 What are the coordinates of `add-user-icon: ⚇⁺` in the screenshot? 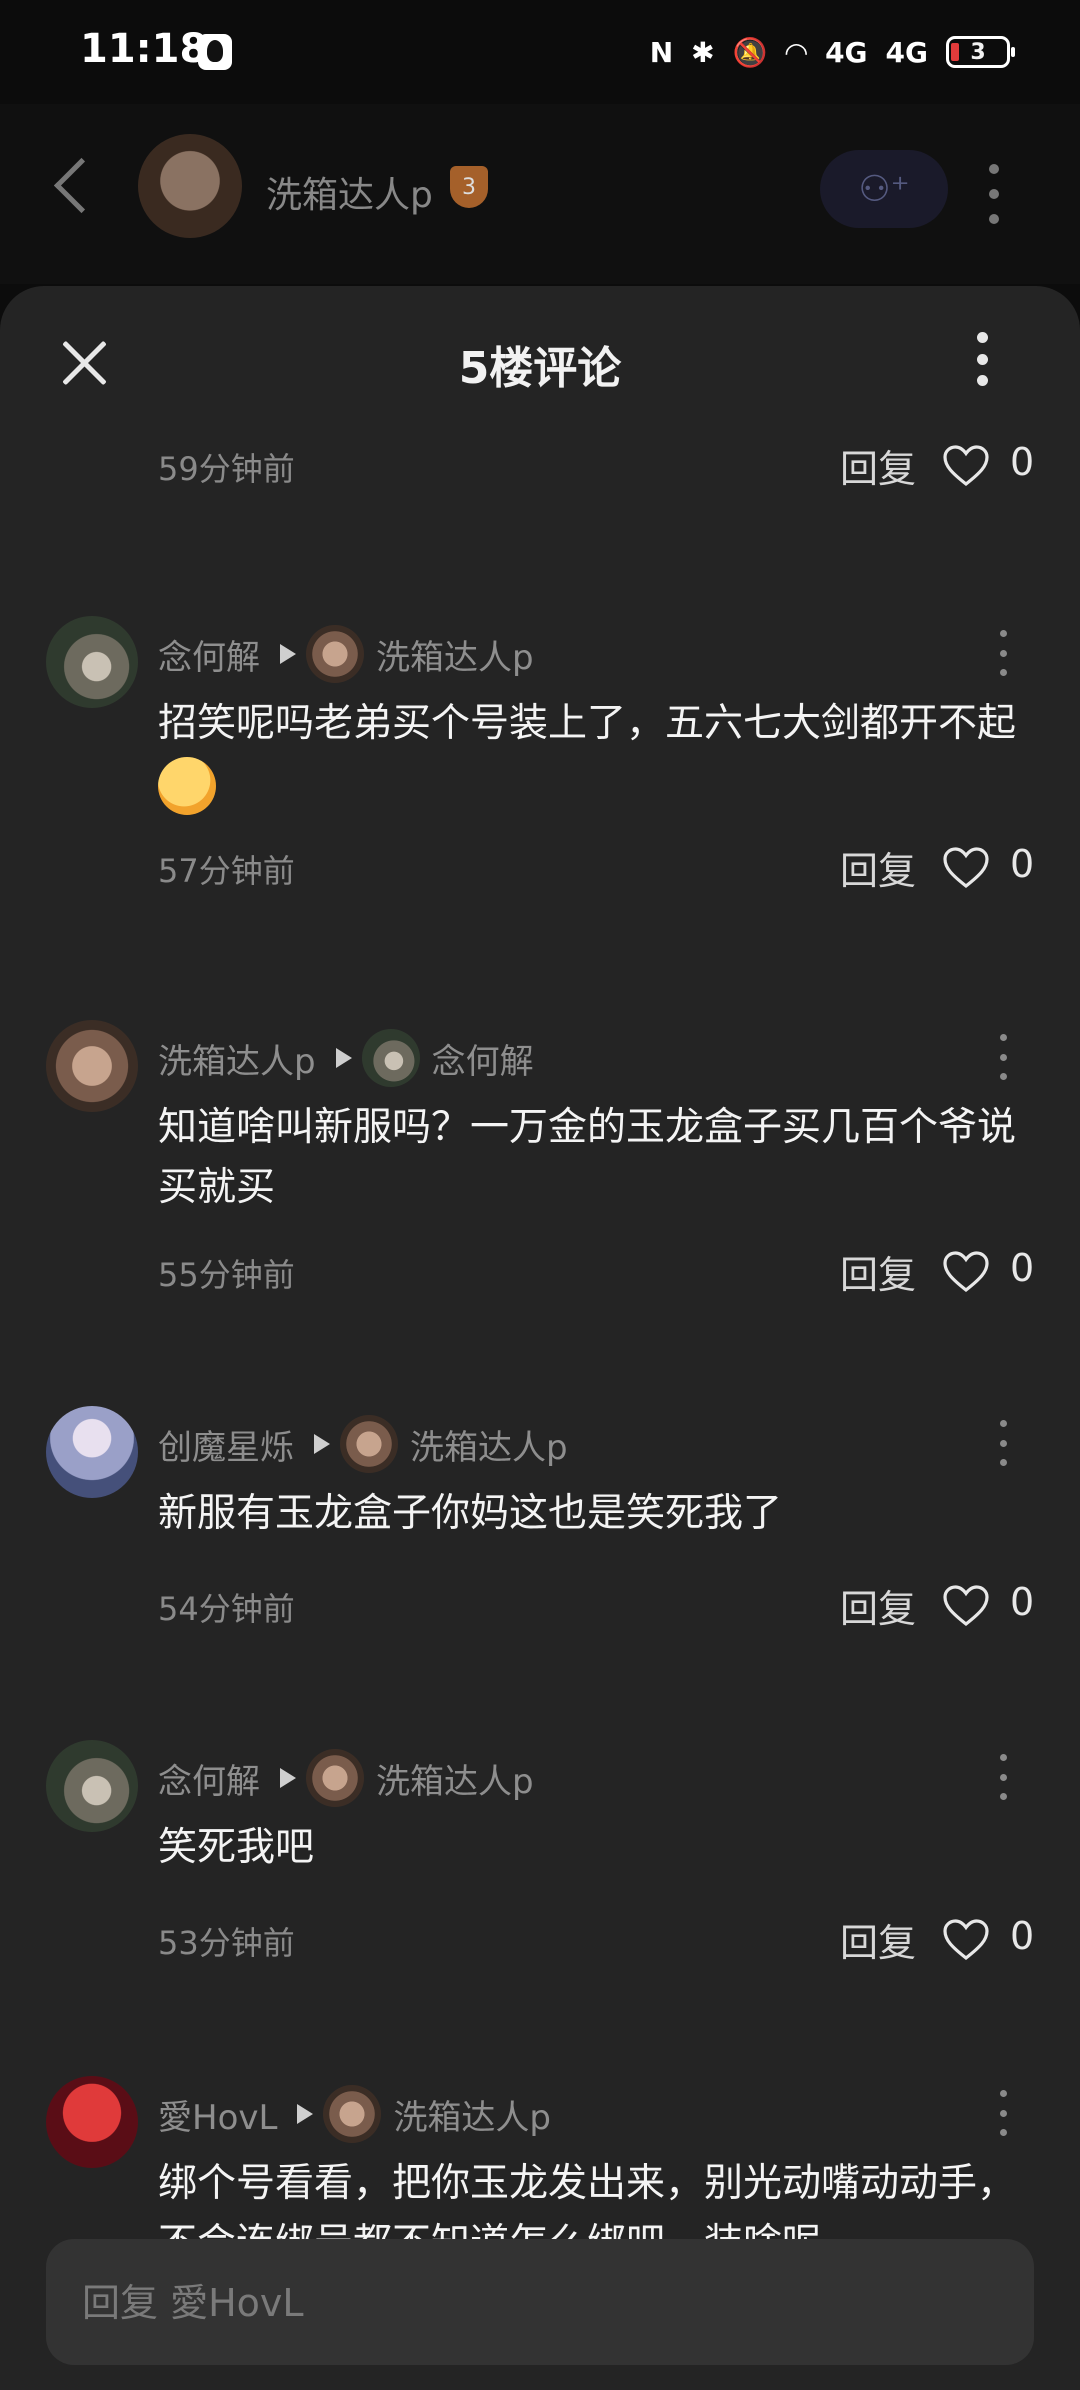 It's located at (884, 189).